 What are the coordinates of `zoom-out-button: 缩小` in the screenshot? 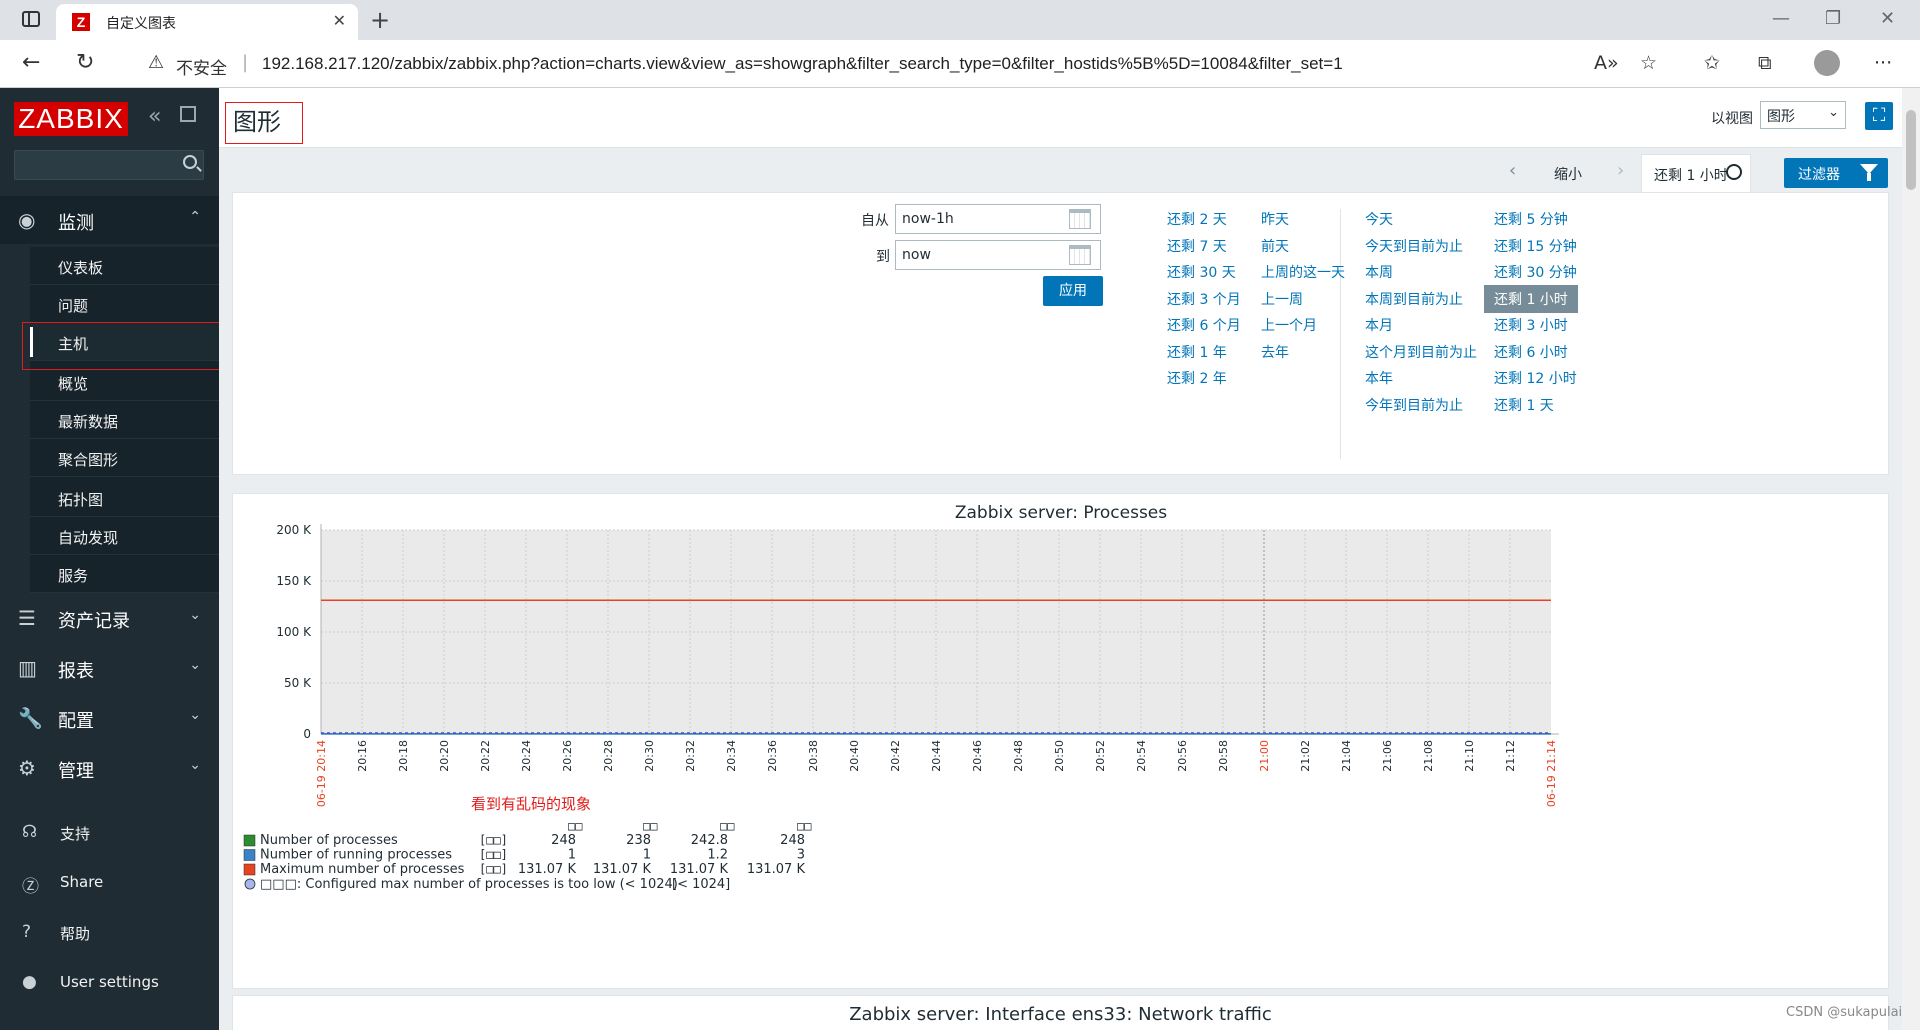 It's located at (1568, 174).